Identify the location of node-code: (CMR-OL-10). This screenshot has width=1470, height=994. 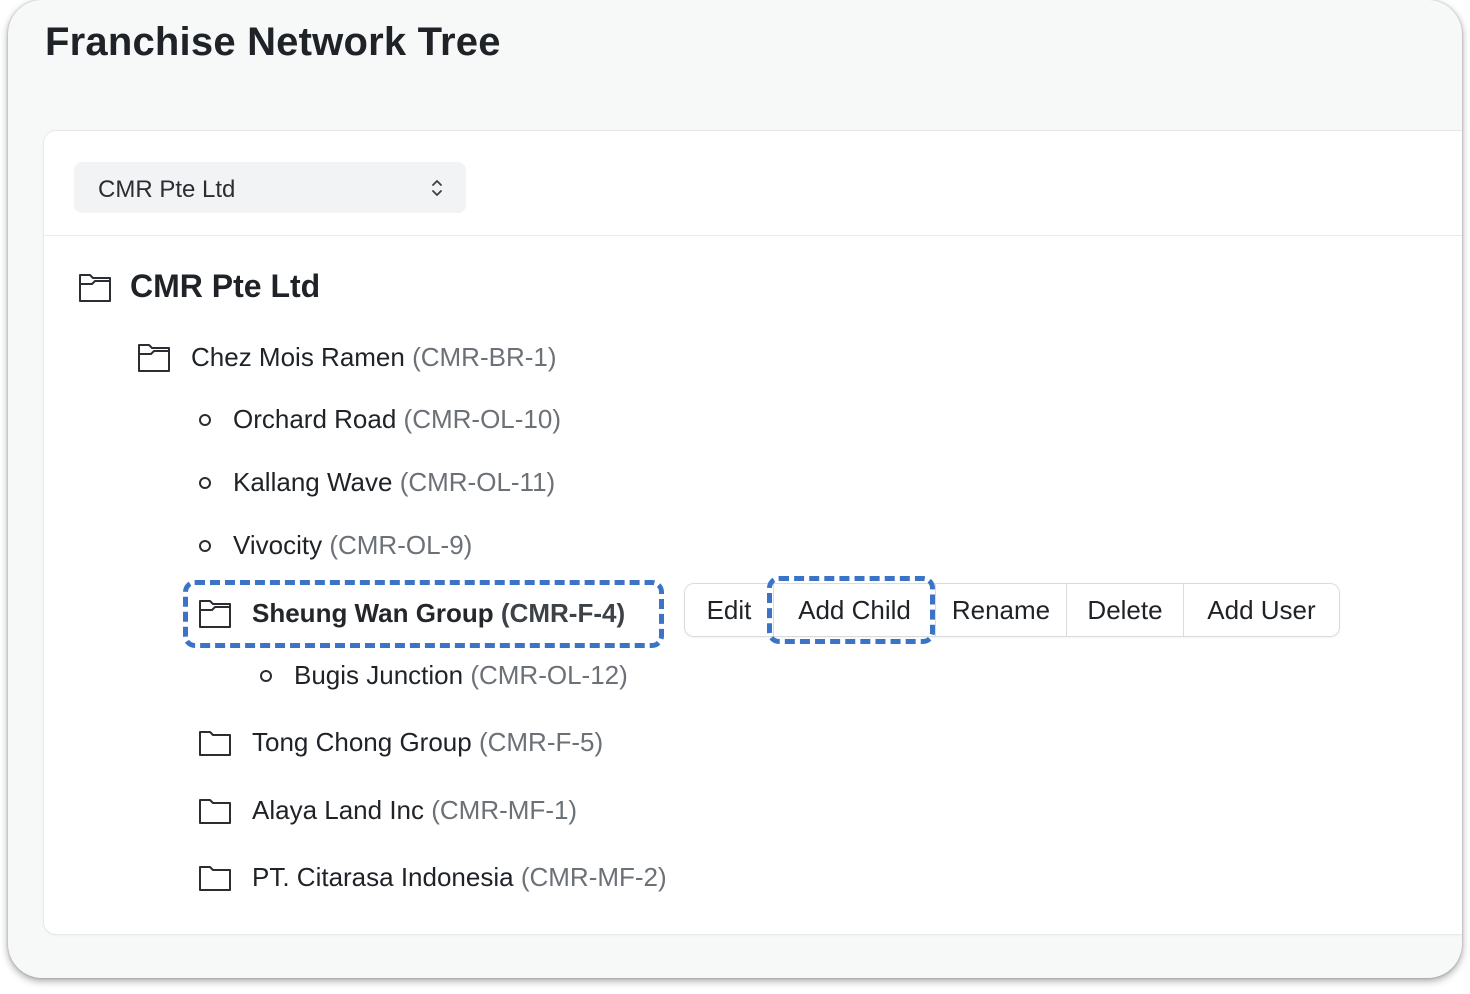
(482, 419).